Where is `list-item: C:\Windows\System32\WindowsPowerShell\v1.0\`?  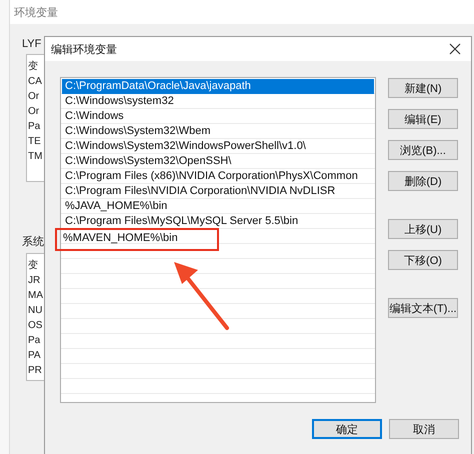
list-item: C:\Windows\System32\WindowsPowerShell\v1.0\ is located at coordinates (218, 146).